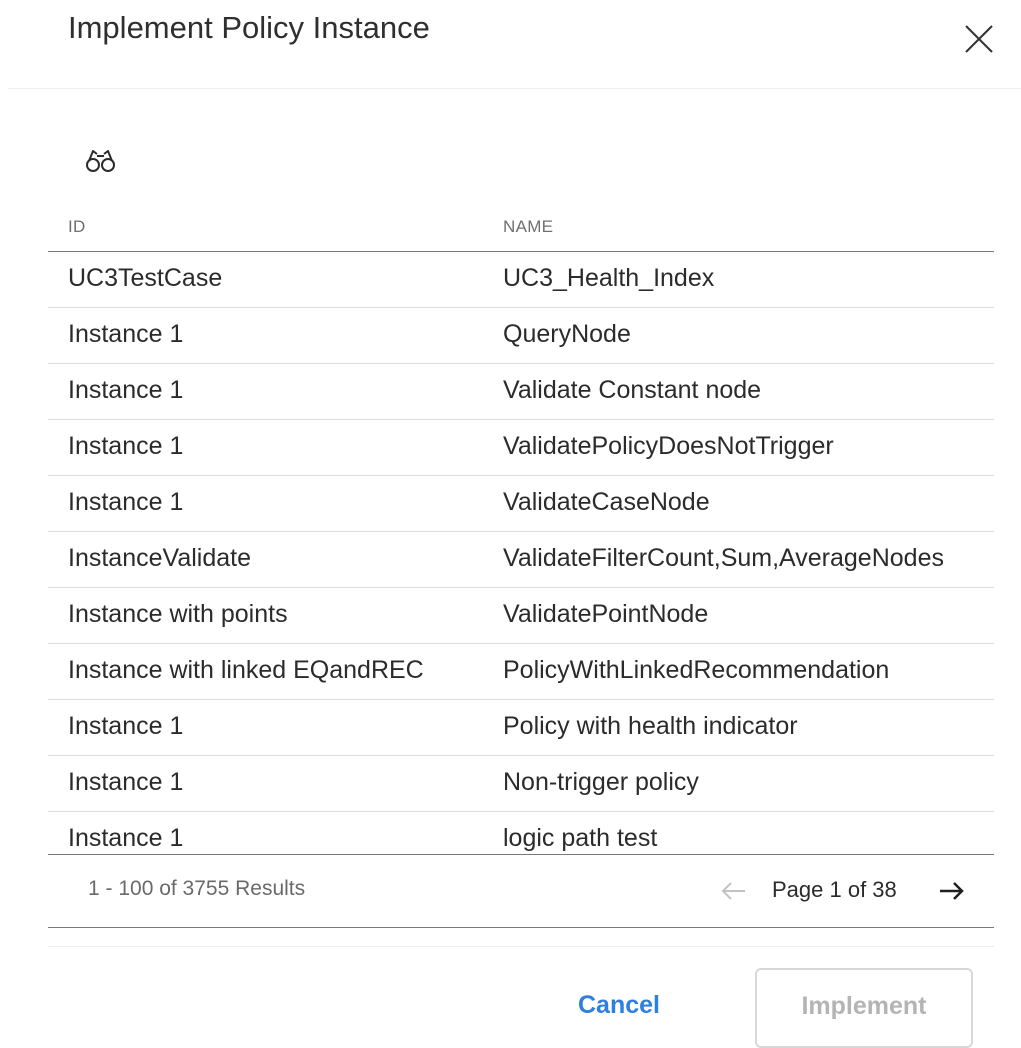  I want to click on grid-header: ID NAME, so click(521, 230).